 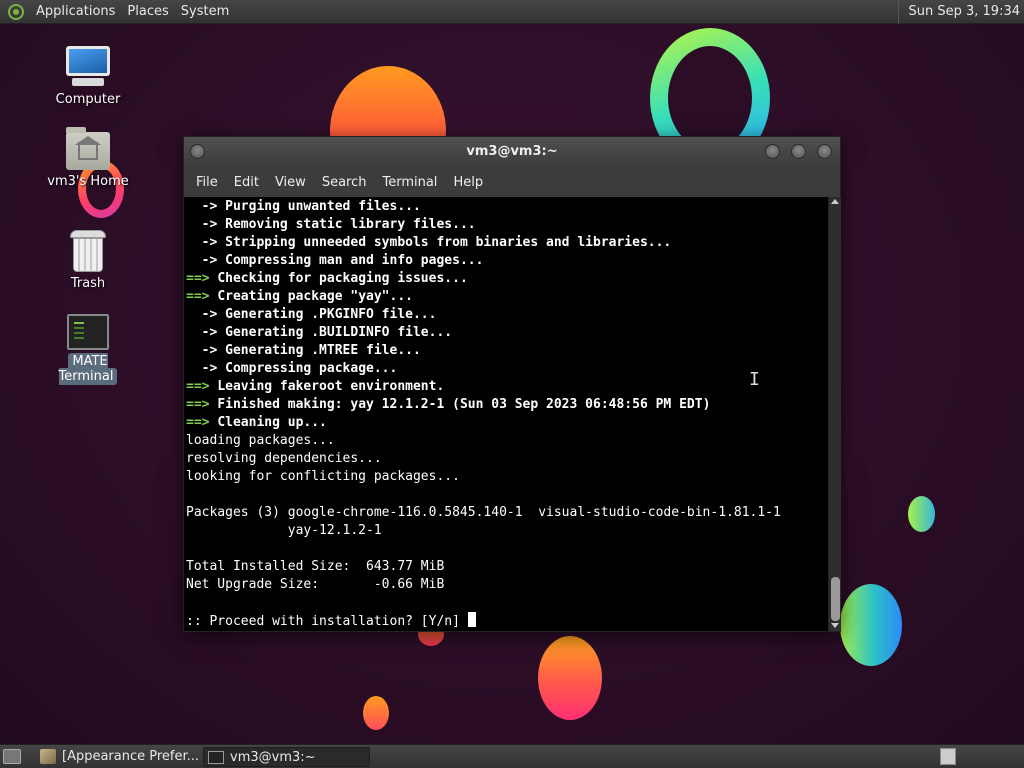 I want to click on desktop-icon-label: vm3's Home, so click(x=88, y=181).